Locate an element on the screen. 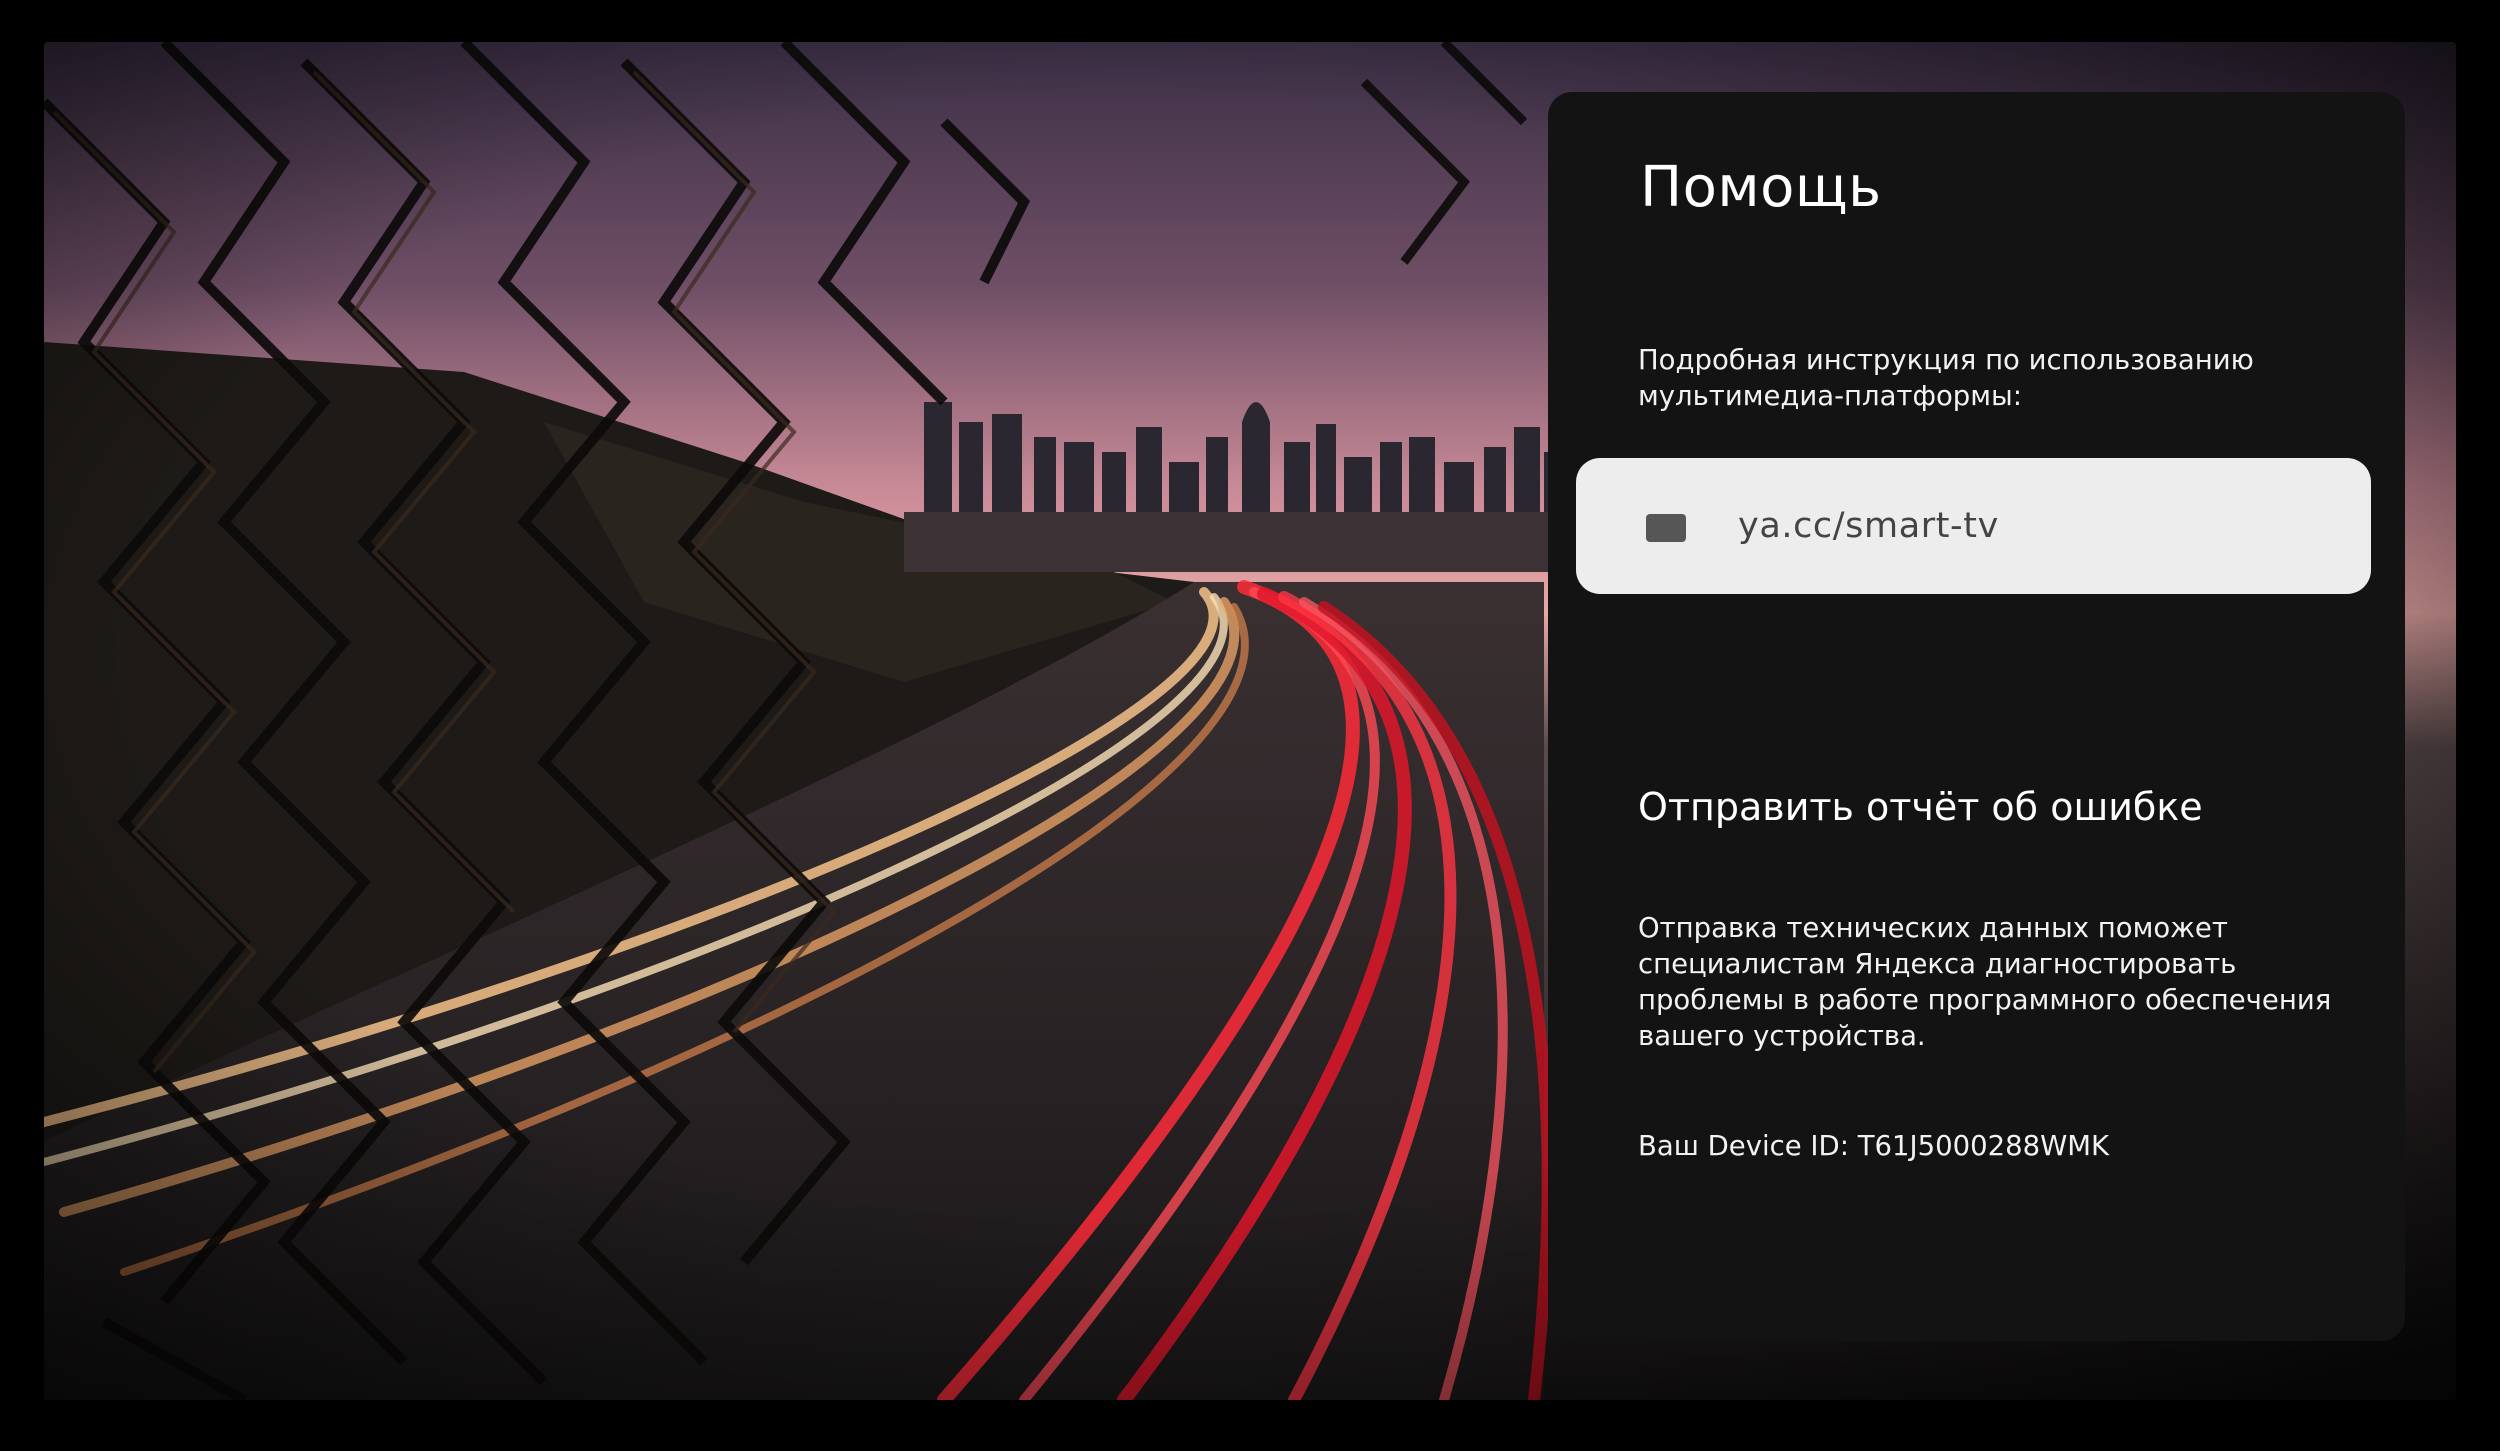 The height and width of the screenshot is (1451, 2500). link-label: ya.cc/smart-tv is located at coordinates (1868, 526).